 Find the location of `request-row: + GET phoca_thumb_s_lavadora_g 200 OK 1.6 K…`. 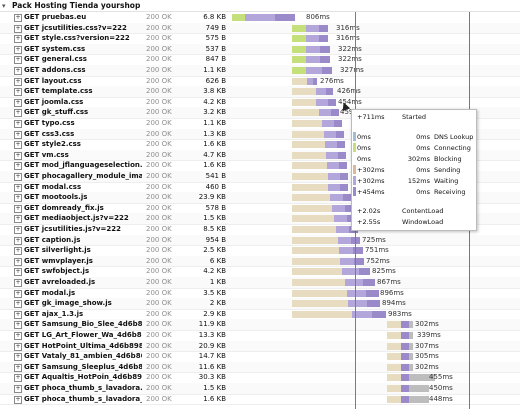

request-row: + GET phoca_thumb_s_lavadora_g 200 OK 1.6 K… is located at coordinates (260, 400).